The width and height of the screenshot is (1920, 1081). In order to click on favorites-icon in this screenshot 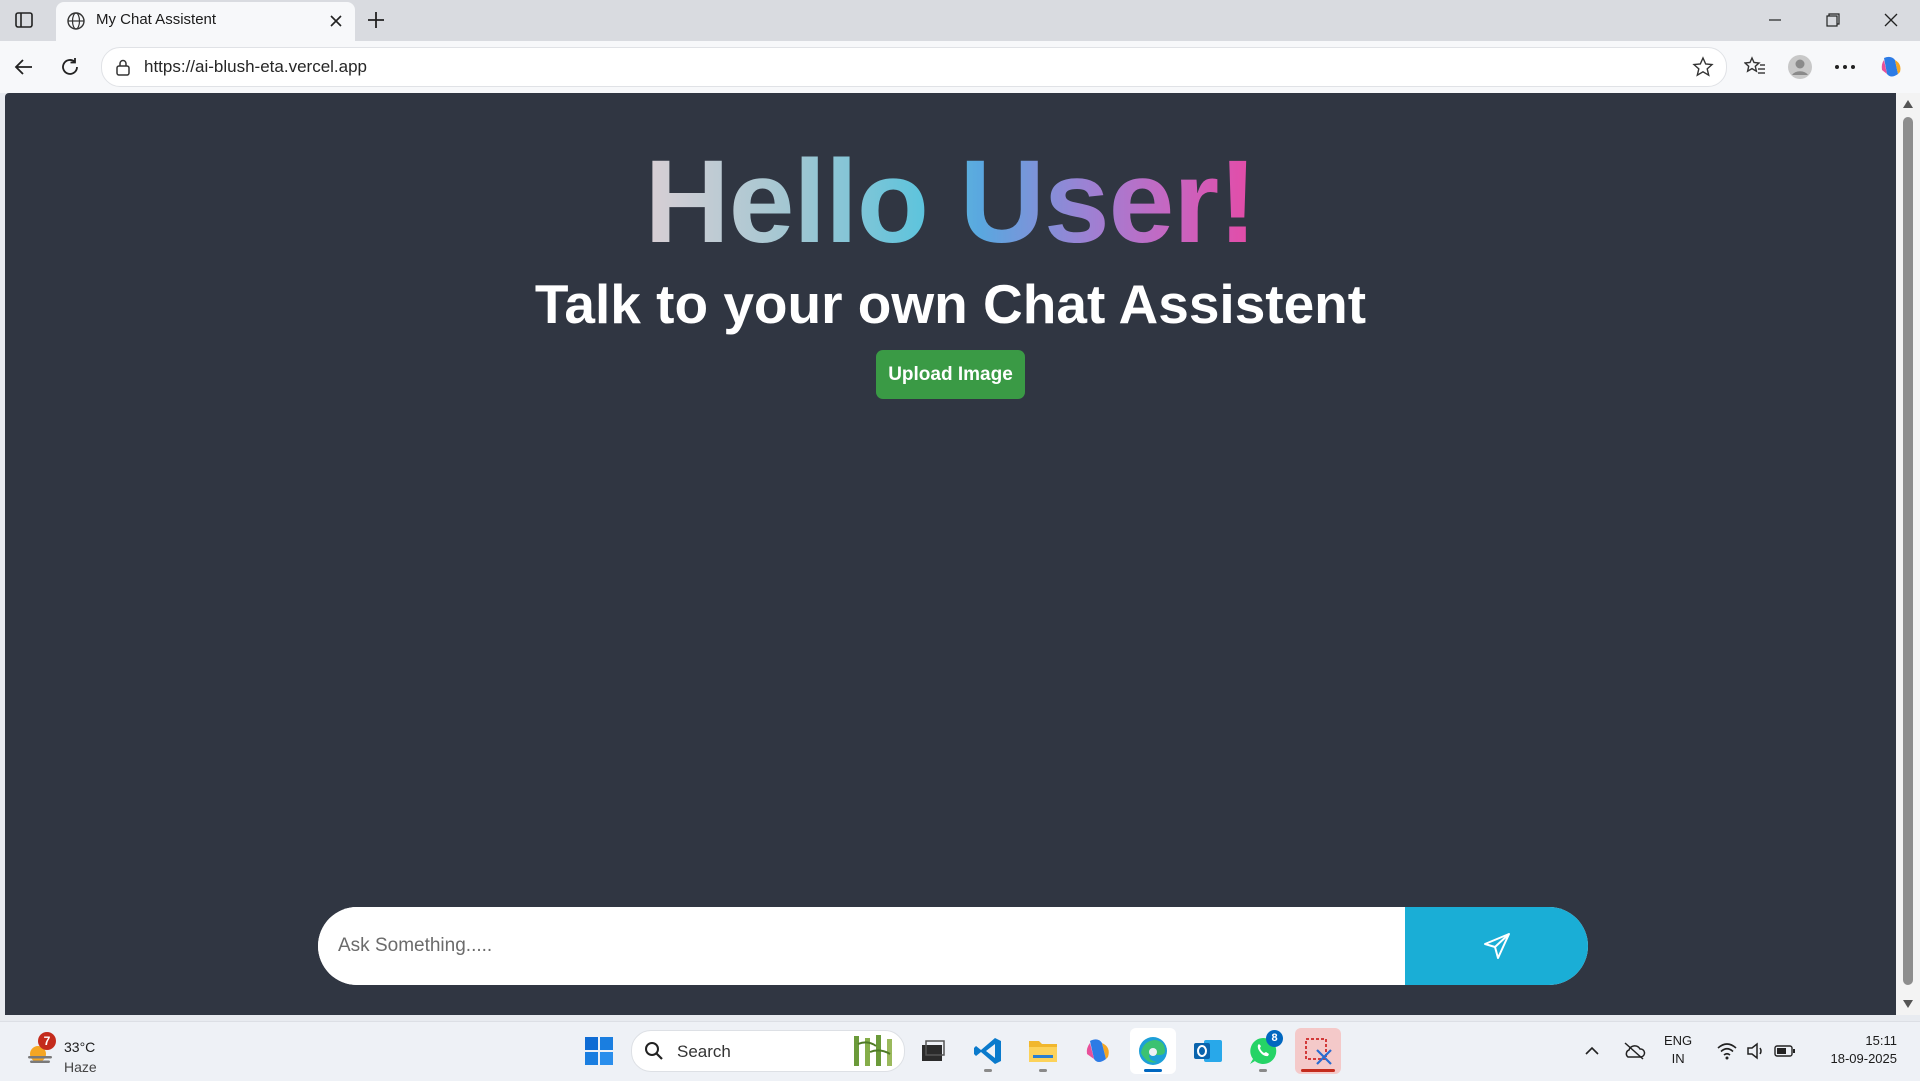, I will do `click(1755, 67)`.